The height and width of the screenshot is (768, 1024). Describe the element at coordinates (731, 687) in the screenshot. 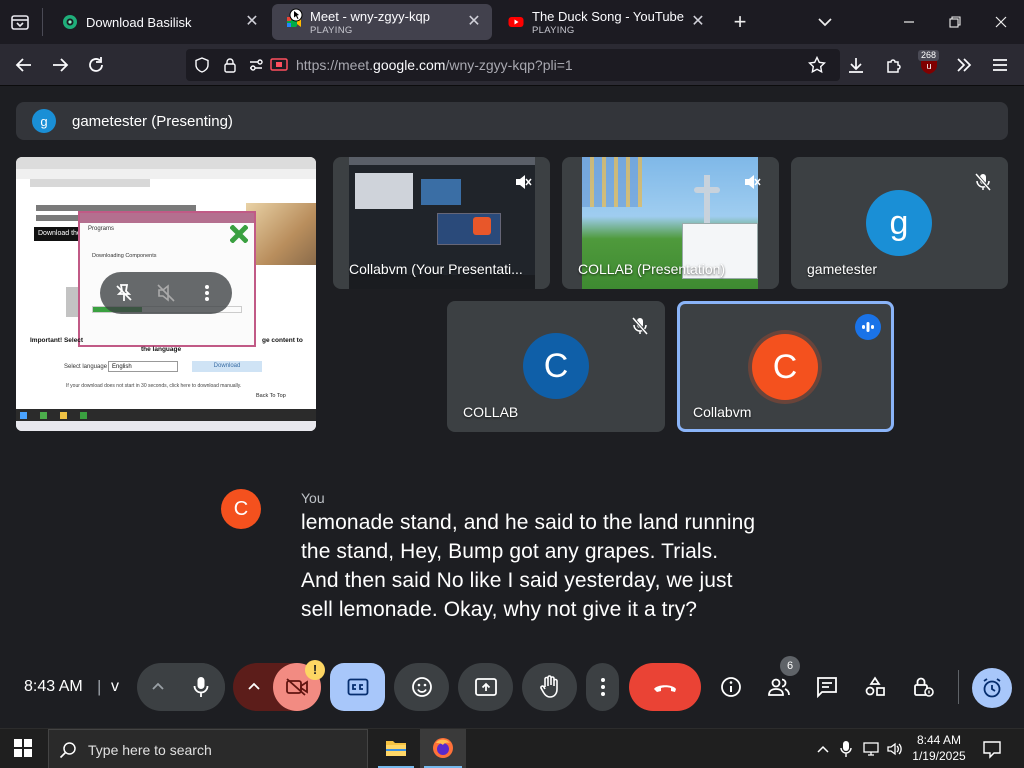

I see `meeting-info-button` at that location.